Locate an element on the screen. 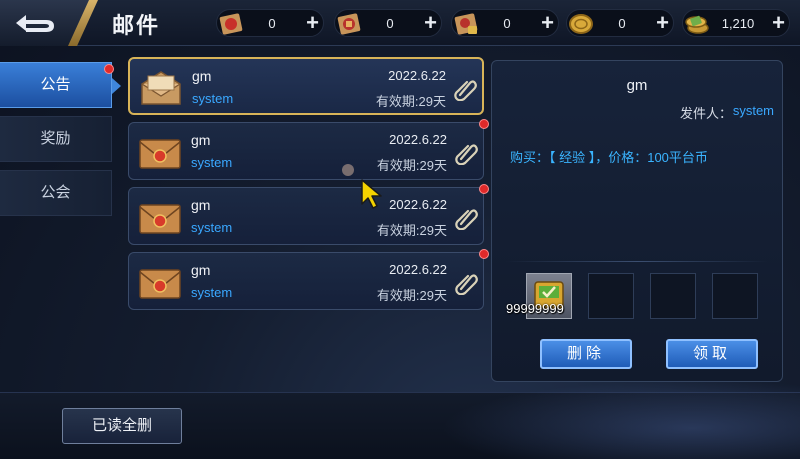 The image size is (800, 459). detail-sender-value: system is located at coordinates (753, 110).